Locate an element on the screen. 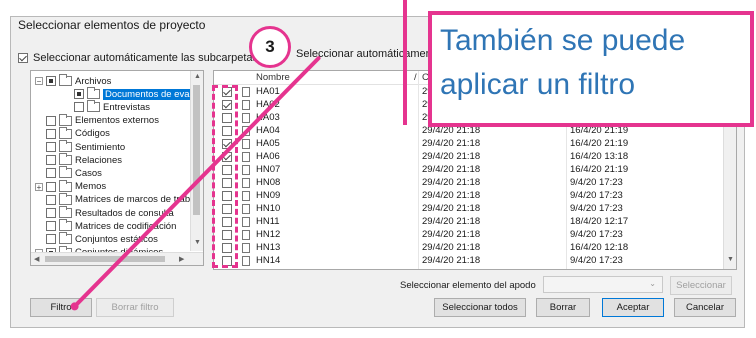 The height and width of the screenshot is (338, 756). checkbox-column-highlight is located at coordinates (225, 176).